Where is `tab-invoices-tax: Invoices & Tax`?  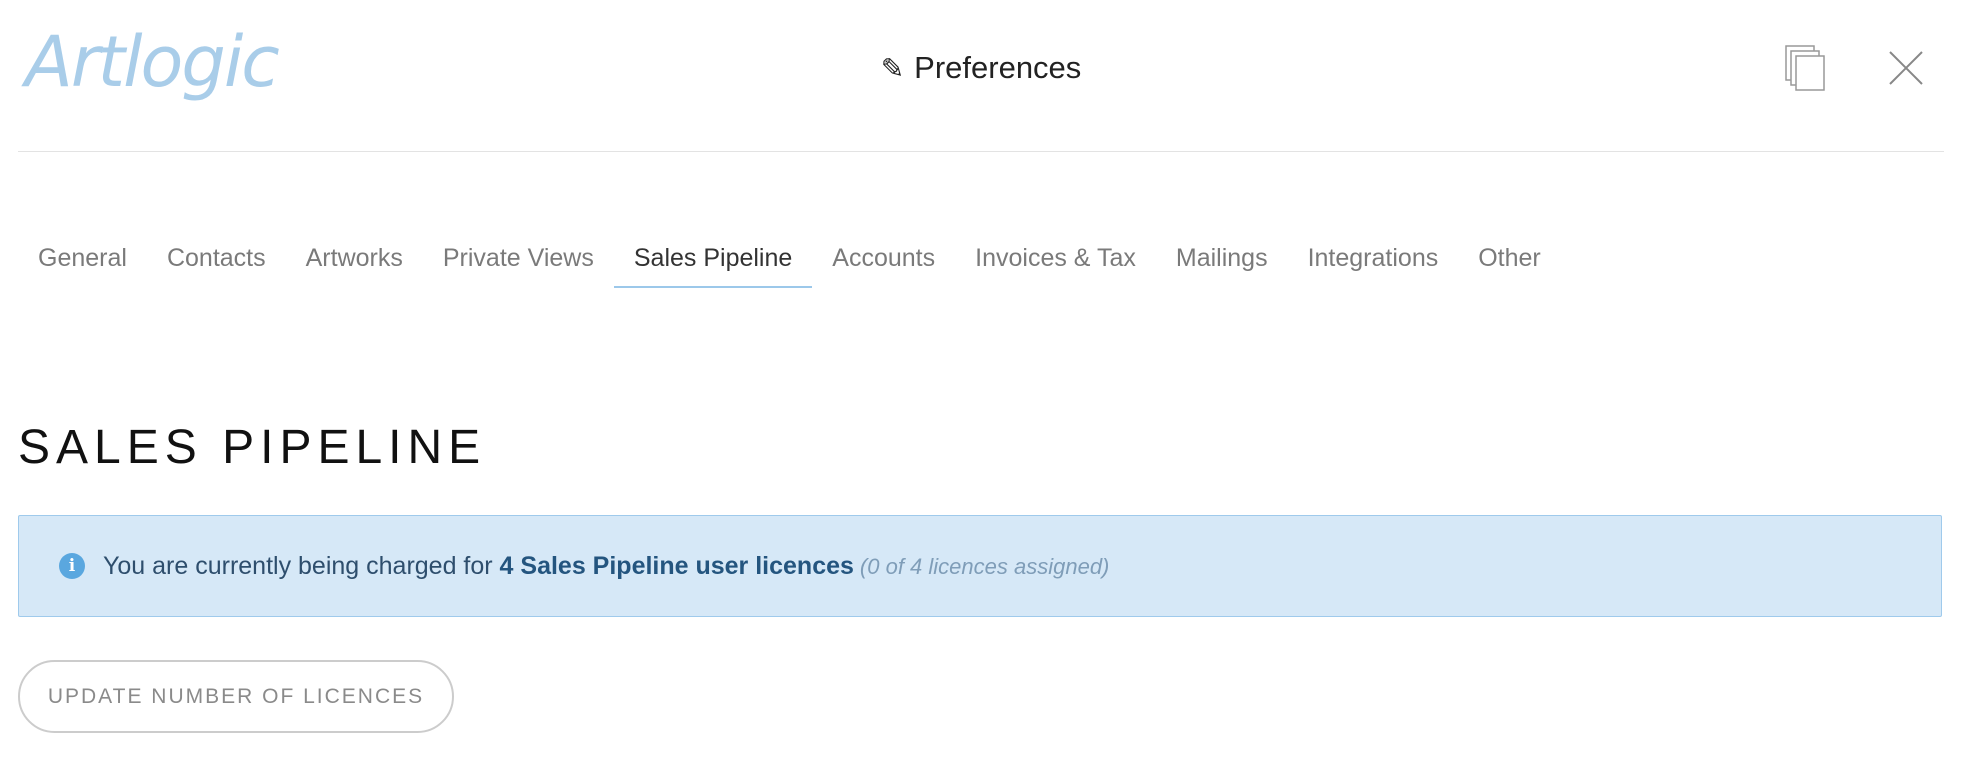
tab-invoices-tax: Invoices & Tax is located at coordinates (1055, 262).